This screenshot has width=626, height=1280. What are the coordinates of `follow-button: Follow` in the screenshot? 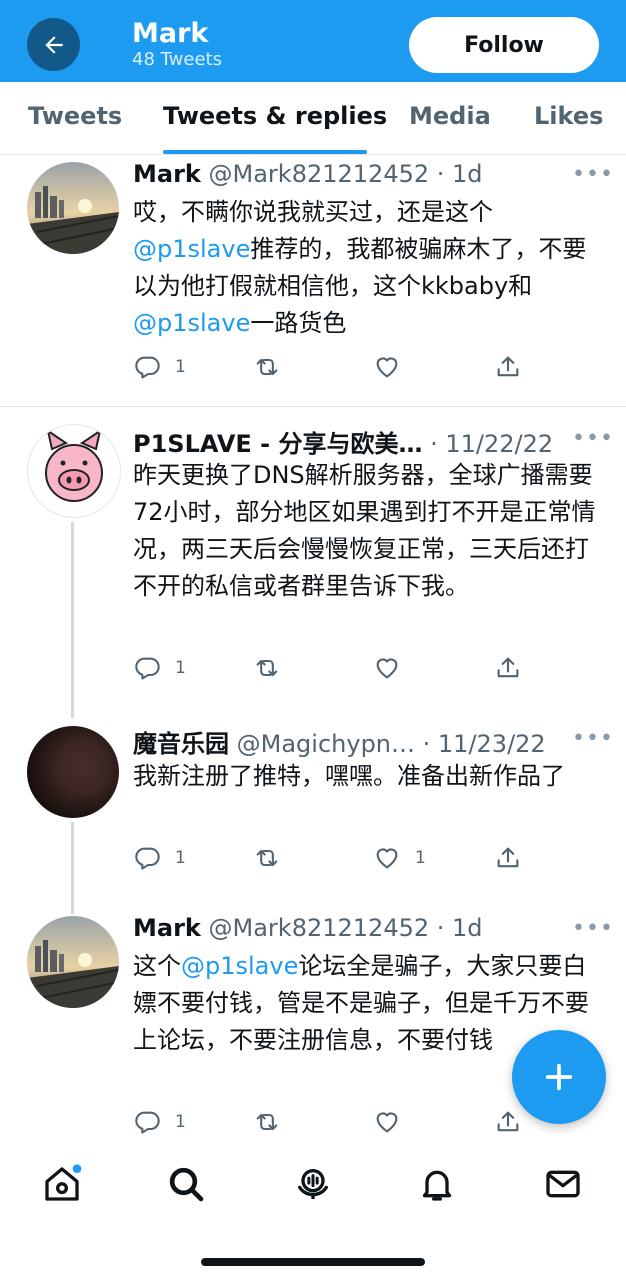 It's located at (504, 45).